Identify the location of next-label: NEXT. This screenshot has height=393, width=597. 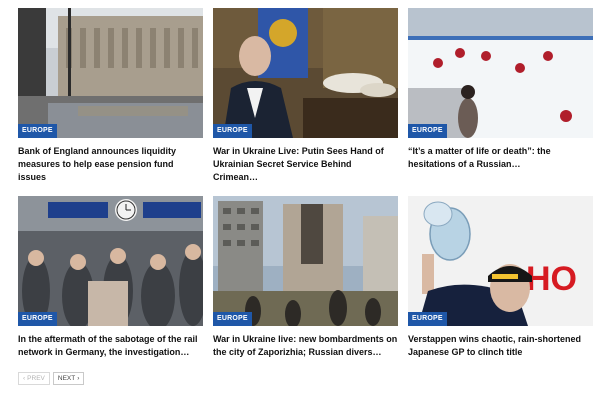
(66, 378).